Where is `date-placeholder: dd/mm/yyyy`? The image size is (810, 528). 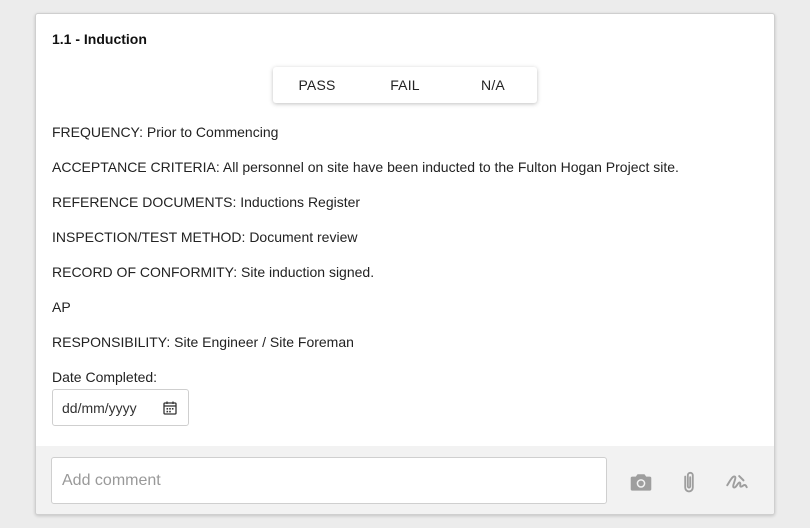 date-placeholder: dd/mm/yyyy is located at coordinates (99, 407).